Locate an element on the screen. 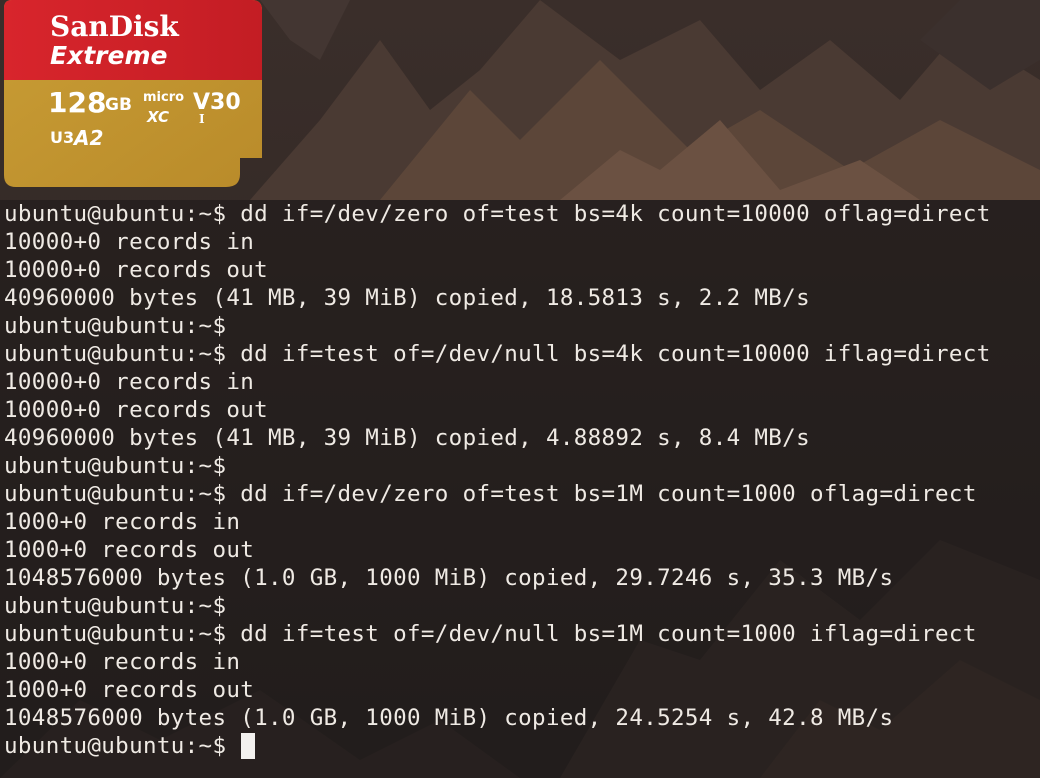 The height and width of the screenshot is (778, 1040). sd-u-class: U3 is located at coordinates (62, 137).